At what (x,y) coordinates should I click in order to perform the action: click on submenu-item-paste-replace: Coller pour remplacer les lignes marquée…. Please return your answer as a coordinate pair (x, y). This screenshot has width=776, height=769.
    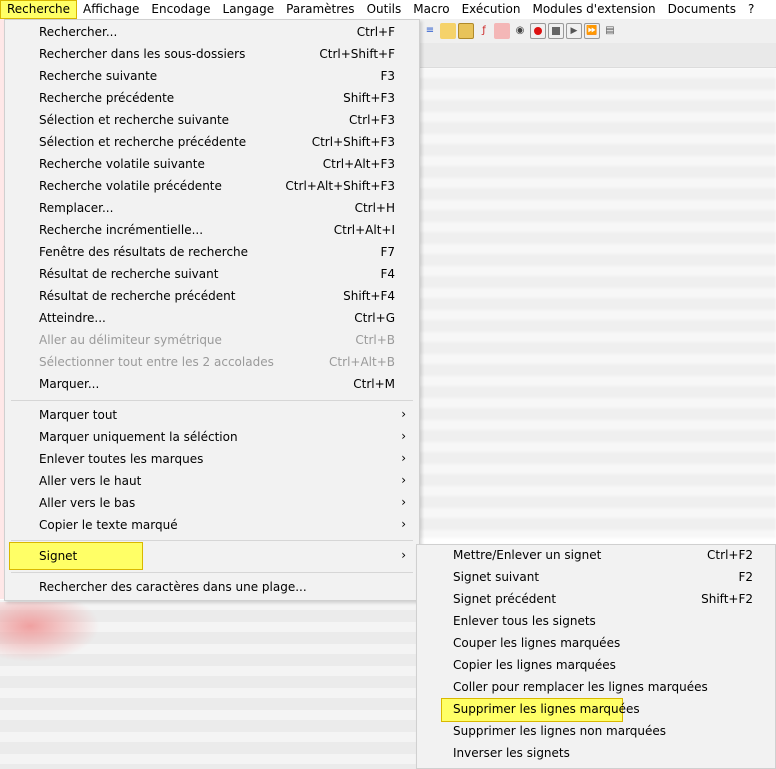
    Looking at the image, I should click on (596, 688).